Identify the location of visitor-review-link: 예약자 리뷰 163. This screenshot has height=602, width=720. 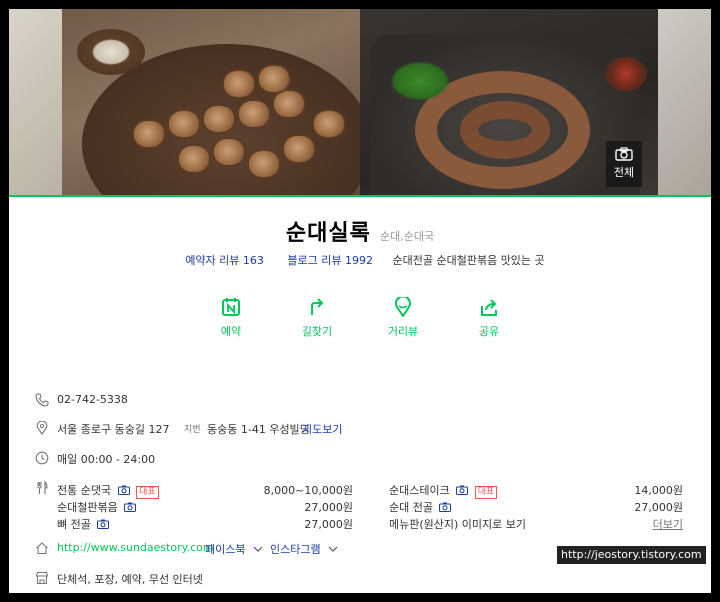
(224, 260).